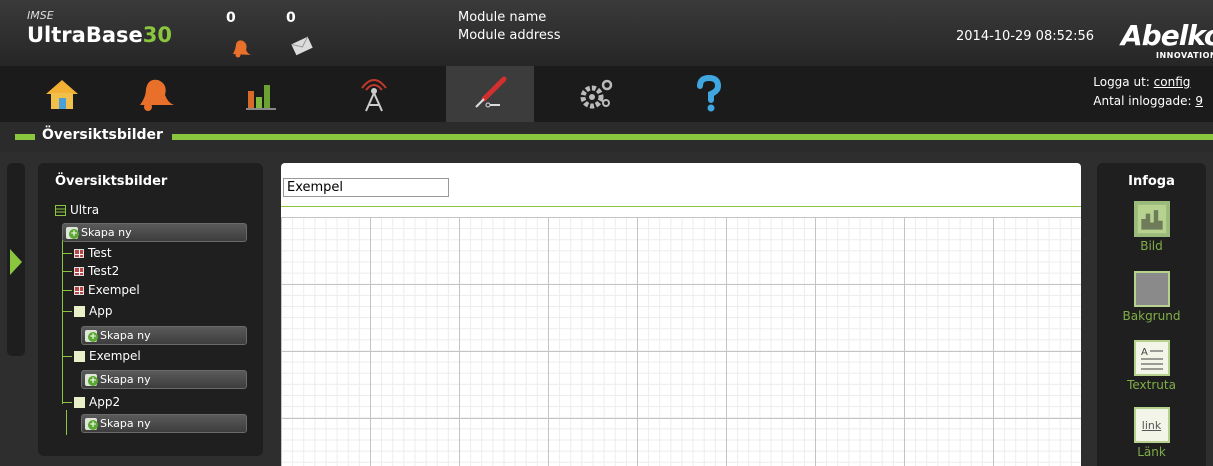 The width and height of the screenshot is (1213, 466). I want to click on insert-background-button: Bakgrund, so click(1151, 297).